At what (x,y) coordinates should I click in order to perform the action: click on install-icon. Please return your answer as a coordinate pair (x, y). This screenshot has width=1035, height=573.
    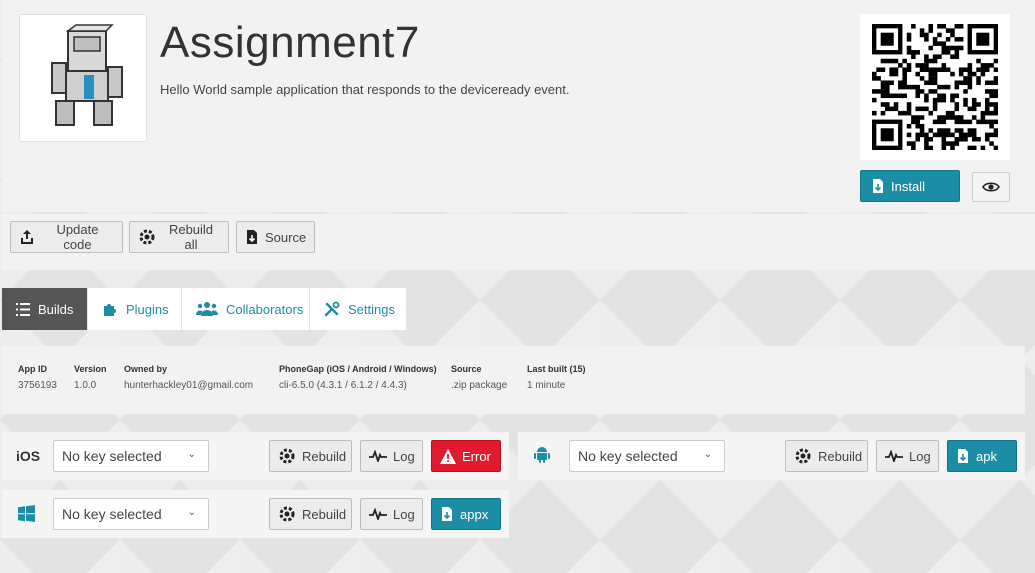
    Looking at the image, I should click on (878, 186).